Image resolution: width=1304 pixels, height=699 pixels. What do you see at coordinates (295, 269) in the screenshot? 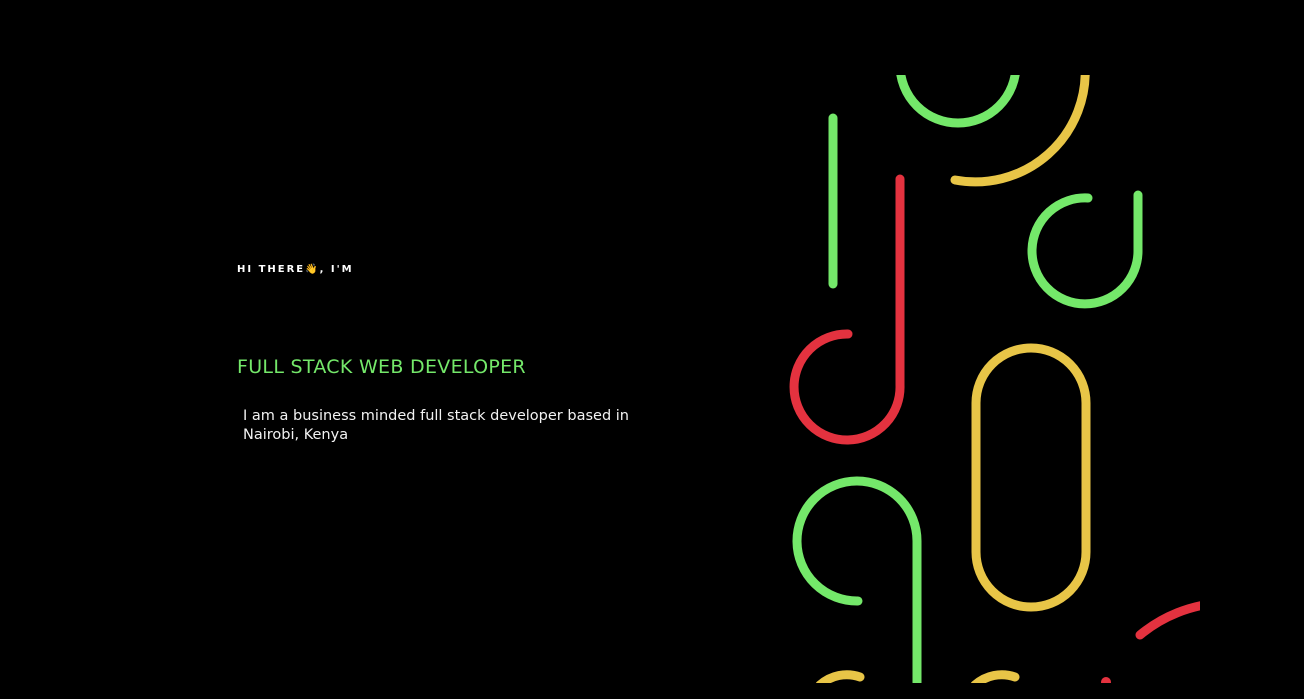
I see `greeting-text: HI THERE👋, I'M` at bounding box center [295, 269].